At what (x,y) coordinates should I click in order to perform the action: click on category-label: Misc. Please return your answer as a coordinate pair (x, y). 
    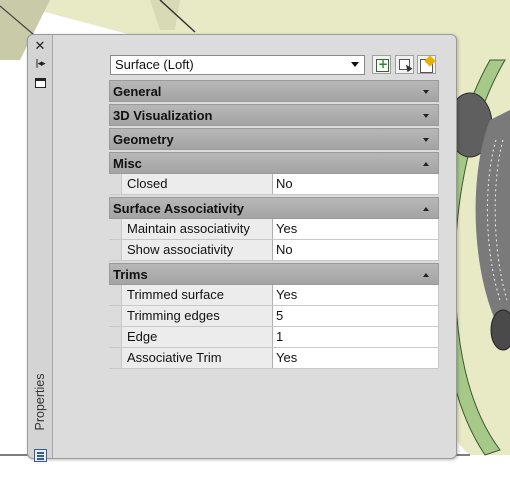
    Looking at the image, I should click on (127, 163).